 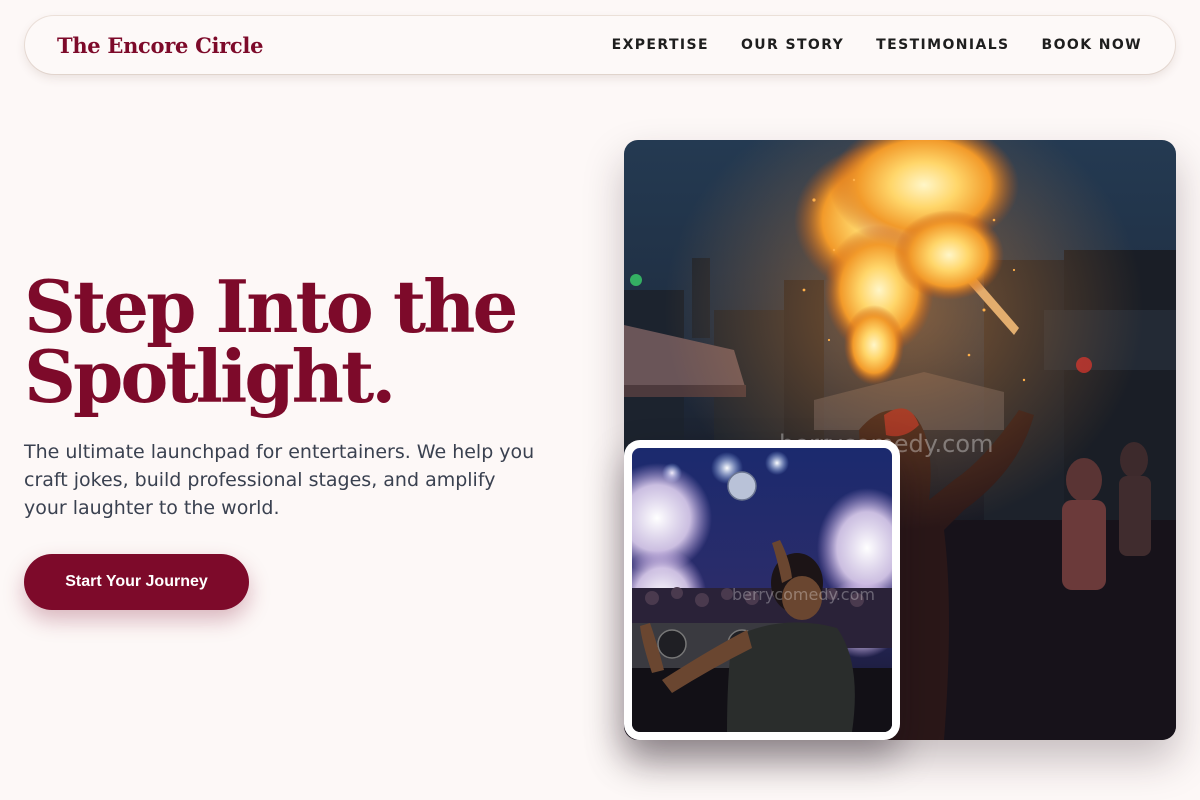 I want to click on brand-logo: The Encore Circle, so click(x=160, y=45).